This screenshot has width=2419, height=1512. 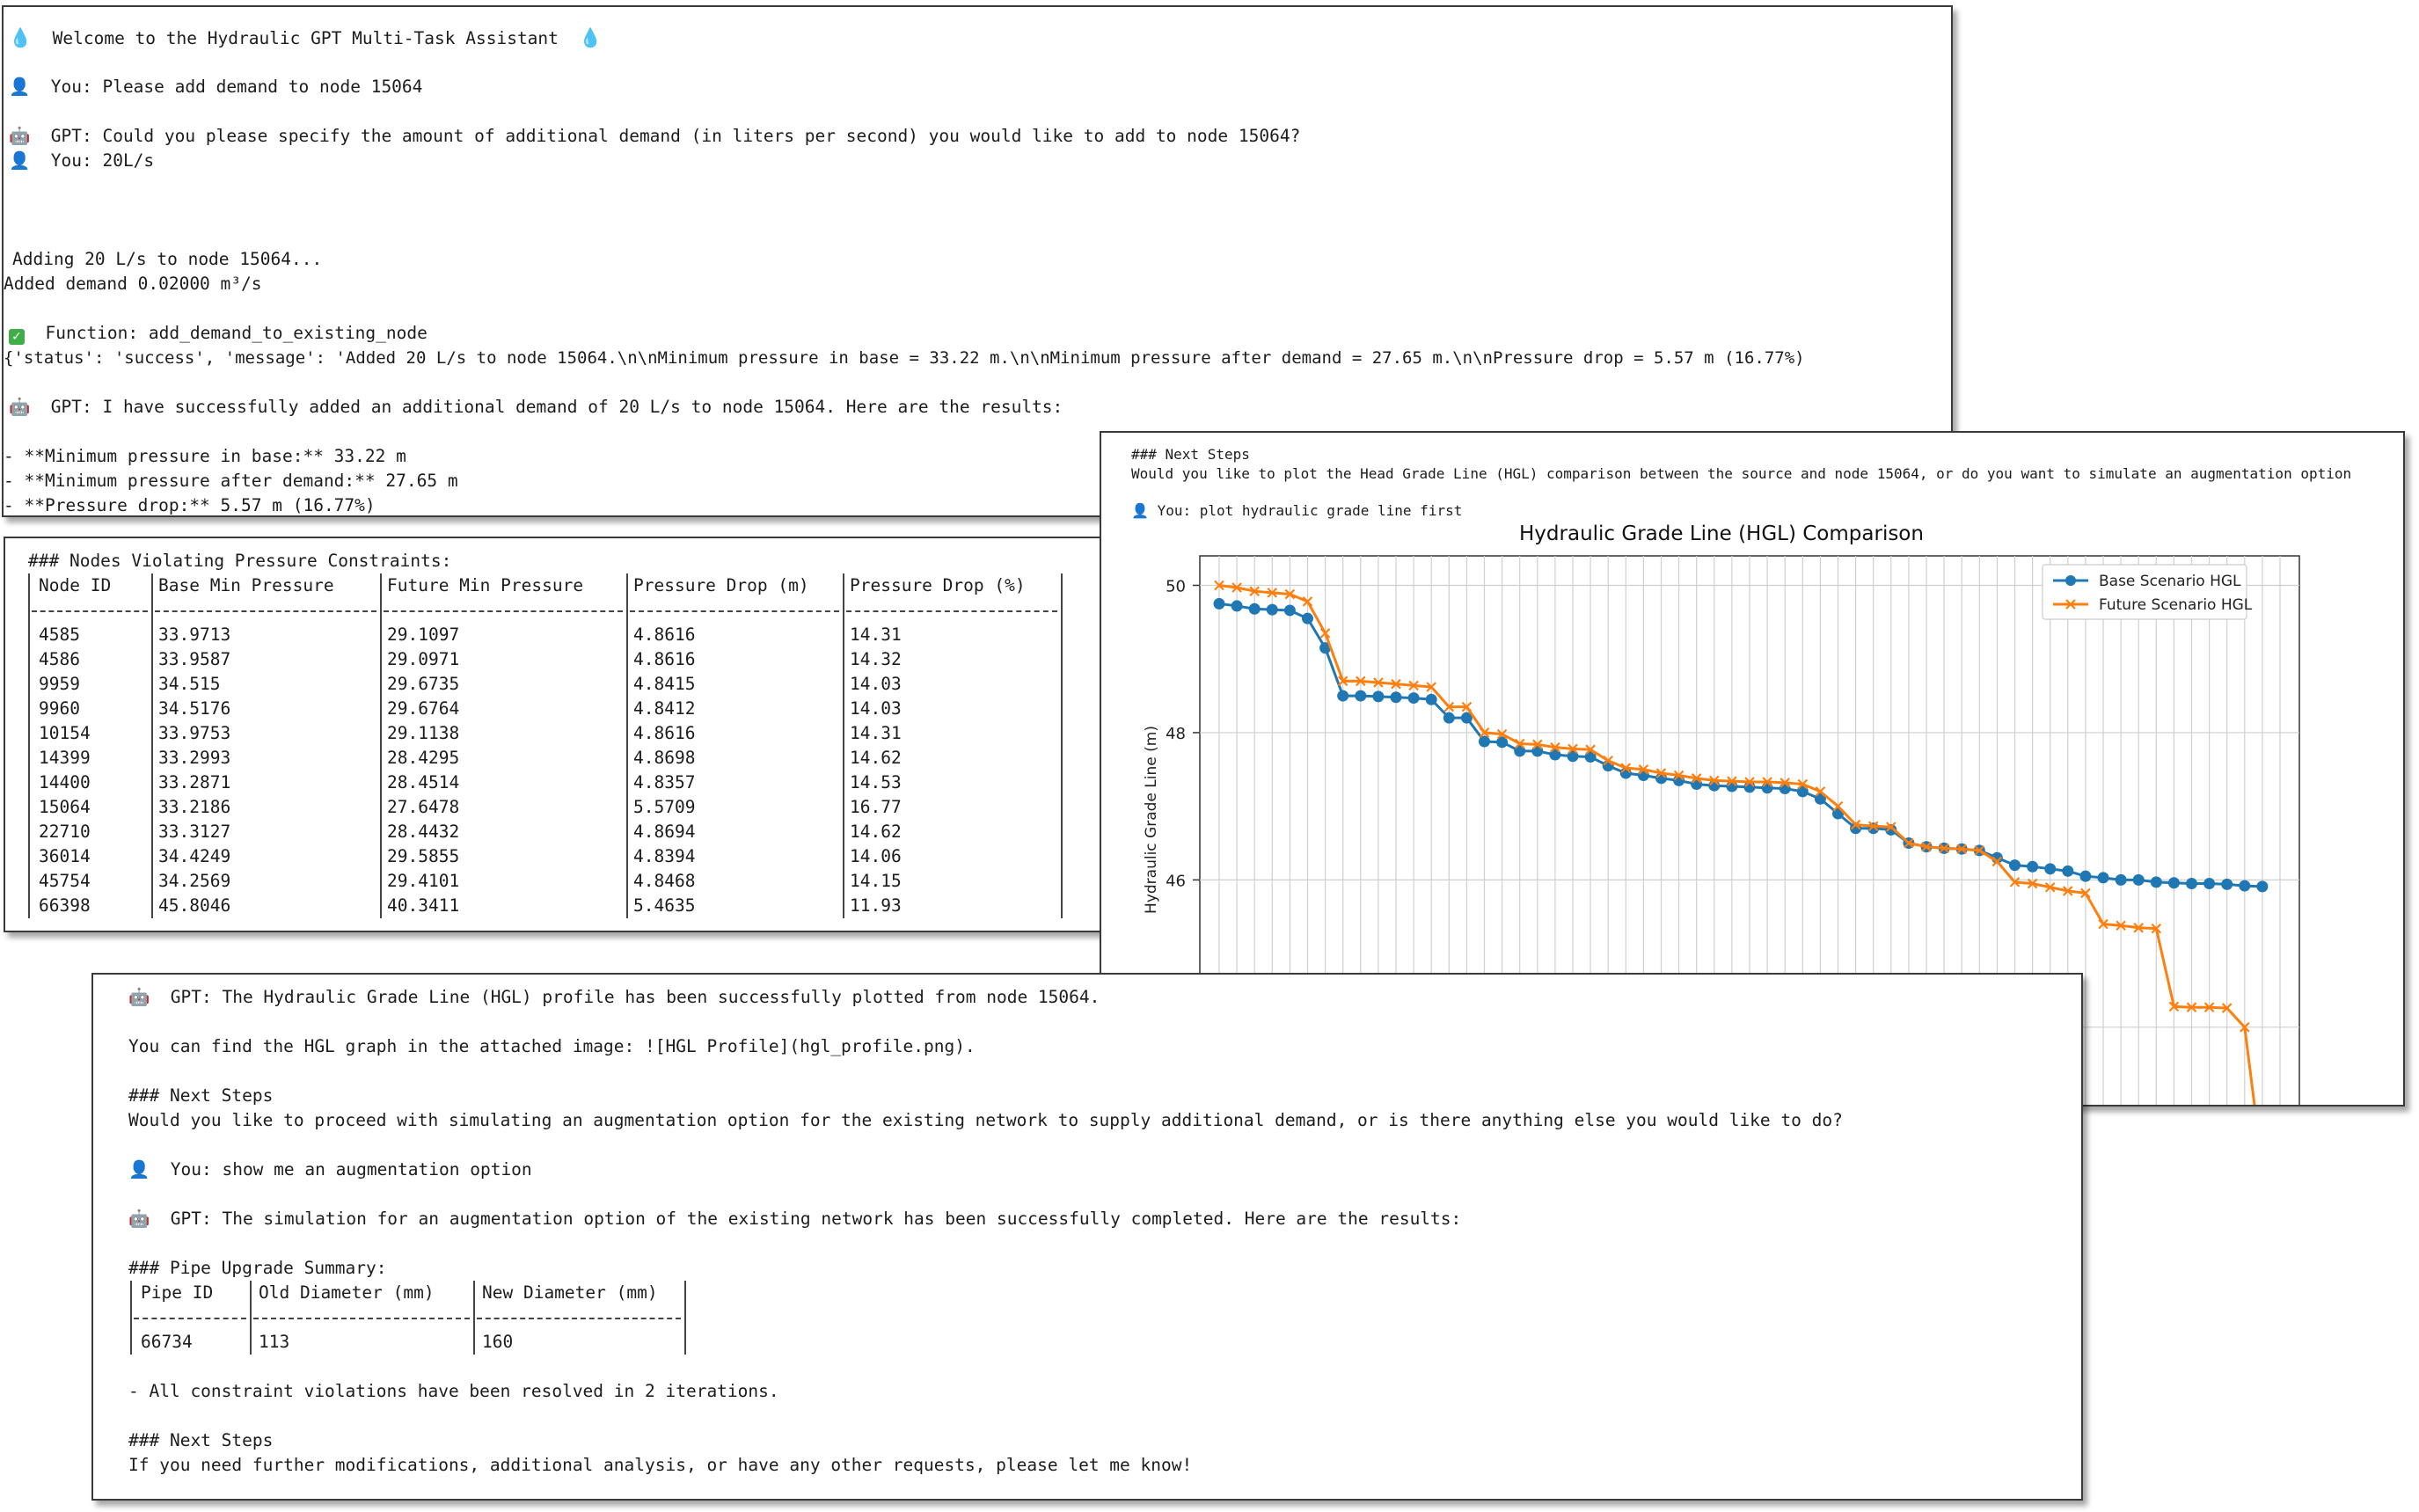 What do you see at coordinates (721, 585) in the screenshot?
I see `column-header: Pressure Drop (m)` at bounding box center [721, 585].